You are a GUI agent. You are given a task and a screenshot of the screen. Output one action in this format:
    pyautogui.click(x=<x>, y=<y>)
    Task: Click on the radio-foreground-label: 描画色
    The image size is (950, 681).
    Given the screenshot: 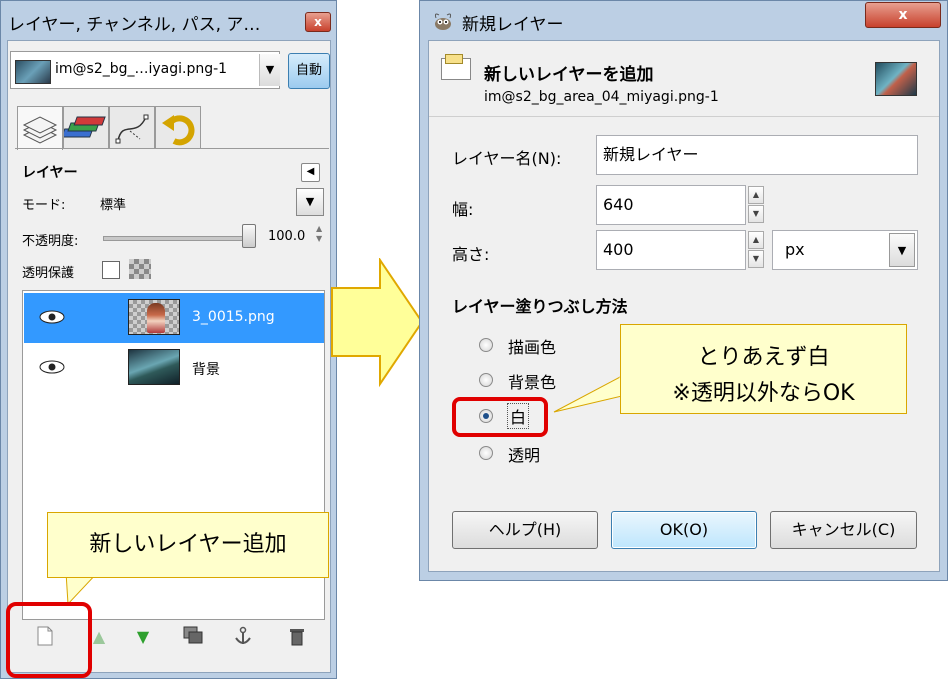 What is the action you would take?
    pyautogui.click(x=532, y=346)
    